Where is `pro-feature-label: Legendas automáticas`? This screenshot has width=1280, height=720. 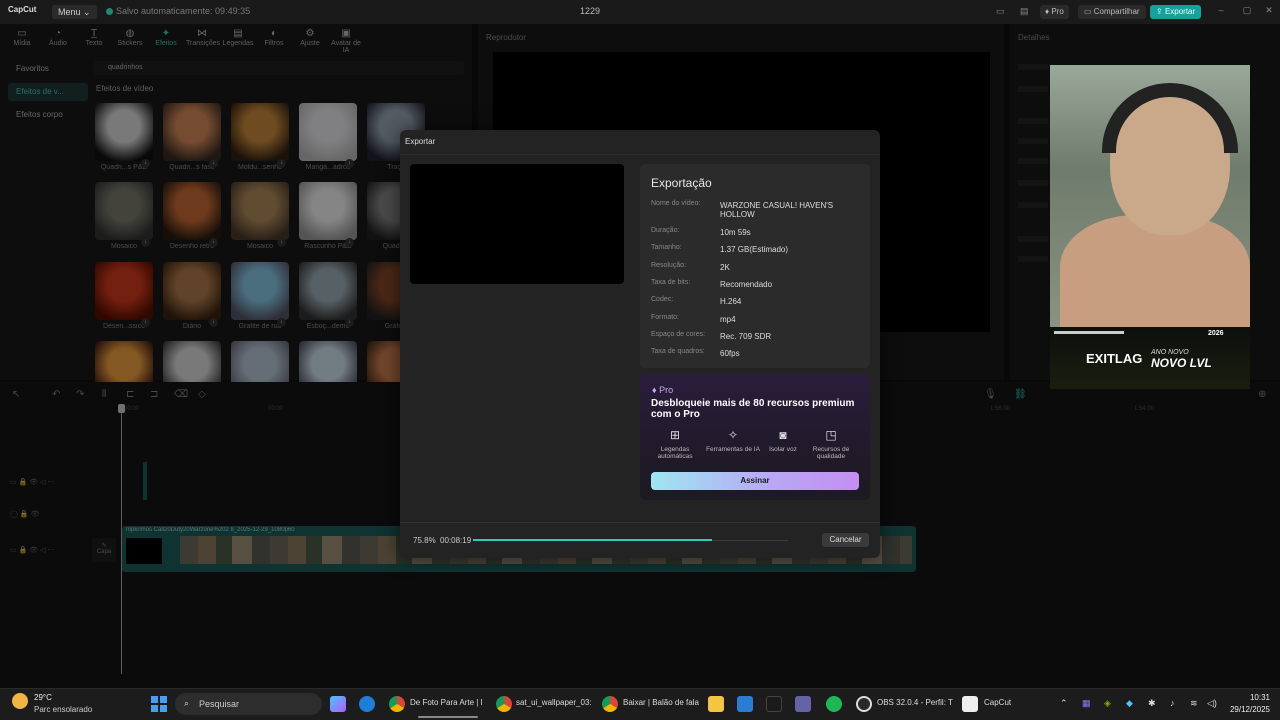
pro-feature-label: Legendas automáticas is located at coordinates (675, 453).